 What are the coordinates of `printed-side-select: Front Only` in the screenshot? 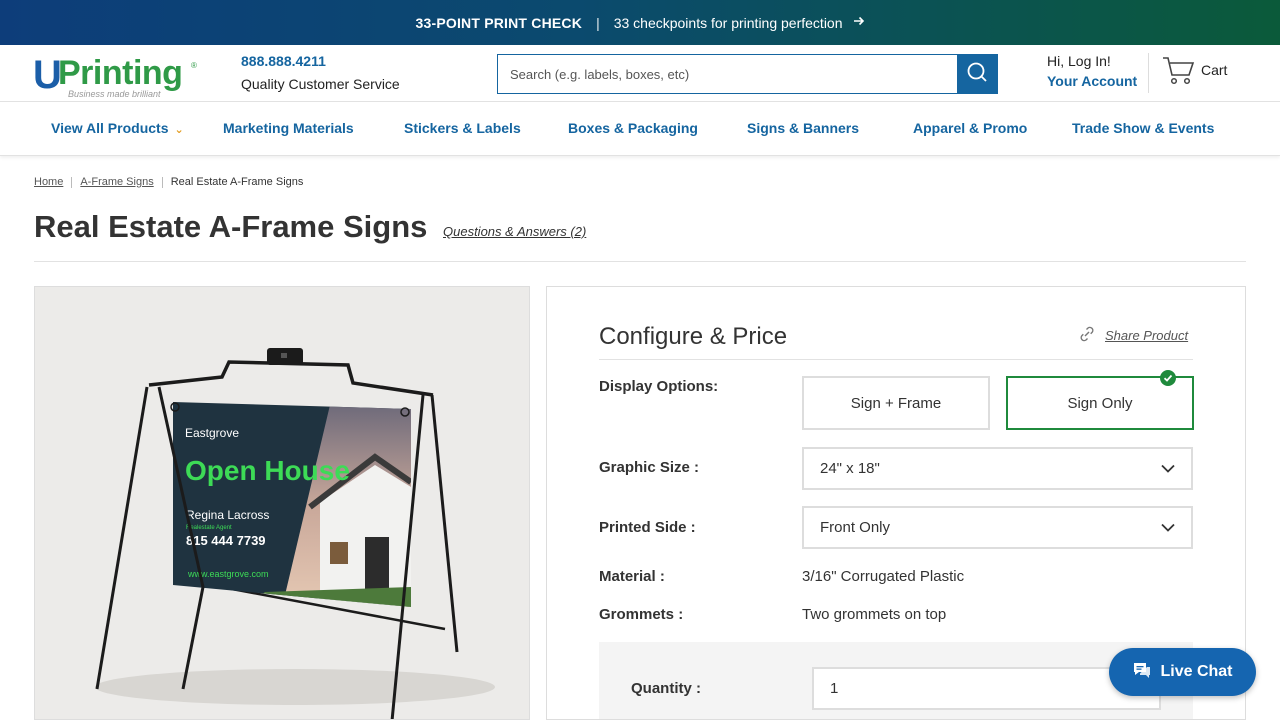 It's located at (997, 527).